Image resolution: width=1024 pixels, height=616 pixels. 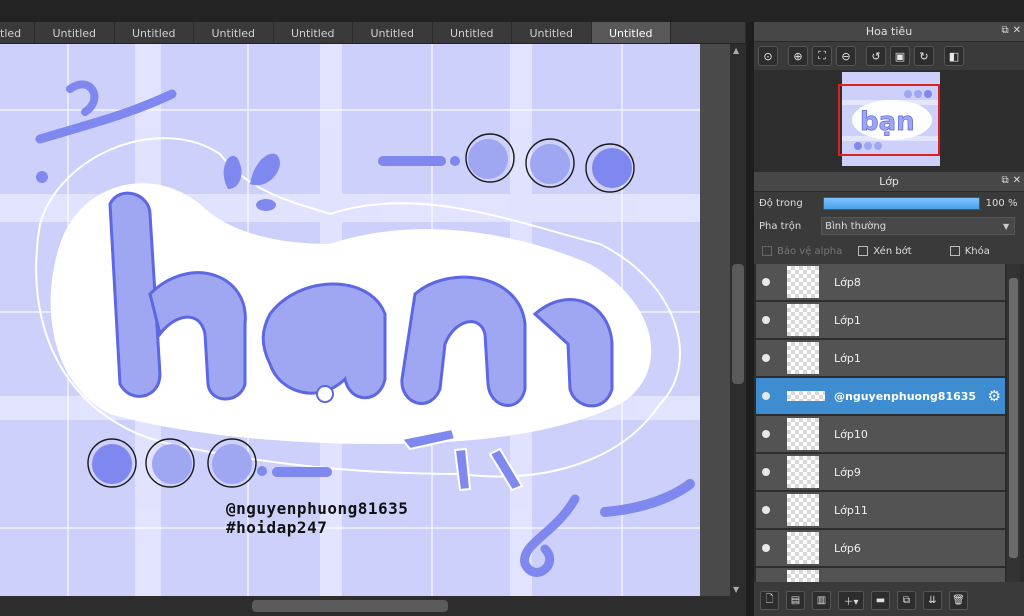 What do you see at coordinates (769, 600) in the screenshot?
I see `new-layer-icon: 🗋` at bounding box center [769, 600].